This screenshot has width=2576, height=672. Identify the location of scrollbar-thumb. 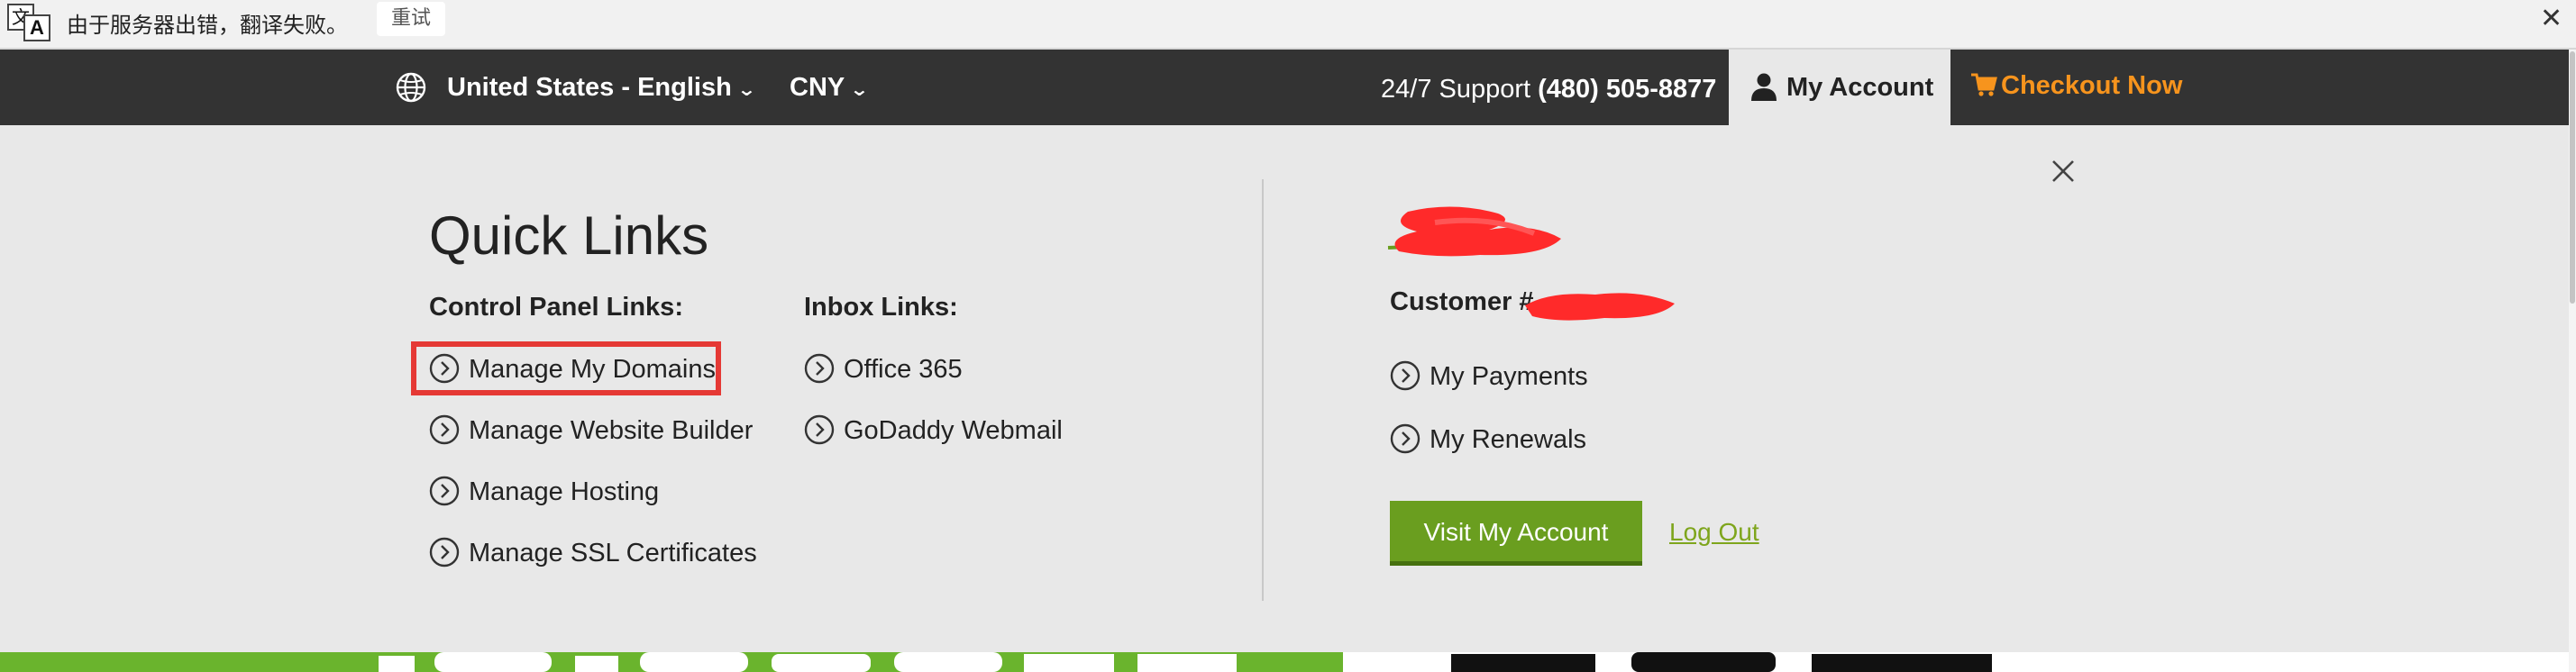
(2572, 178).